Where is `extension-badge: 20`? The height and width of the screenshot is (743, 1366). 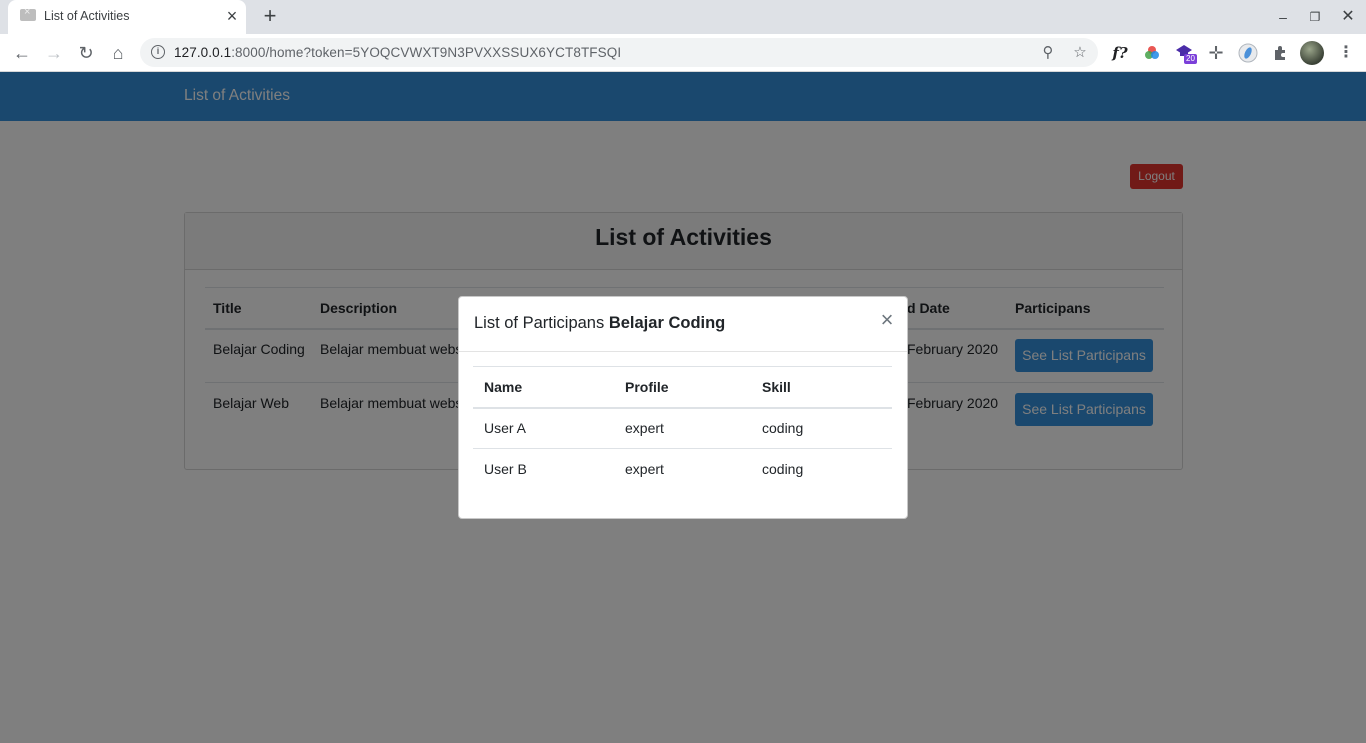
extension-badge: 20 is located at coordinates (1190, 59).